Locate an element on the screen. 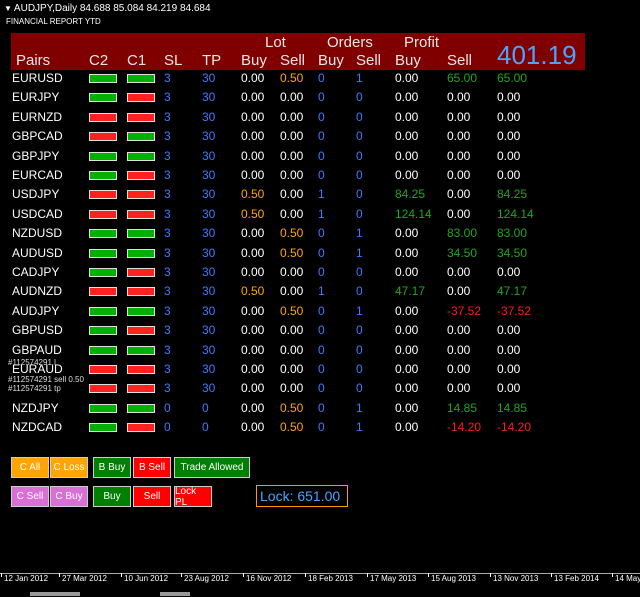  buy-button: Buy is located at coordinates (112, 496).